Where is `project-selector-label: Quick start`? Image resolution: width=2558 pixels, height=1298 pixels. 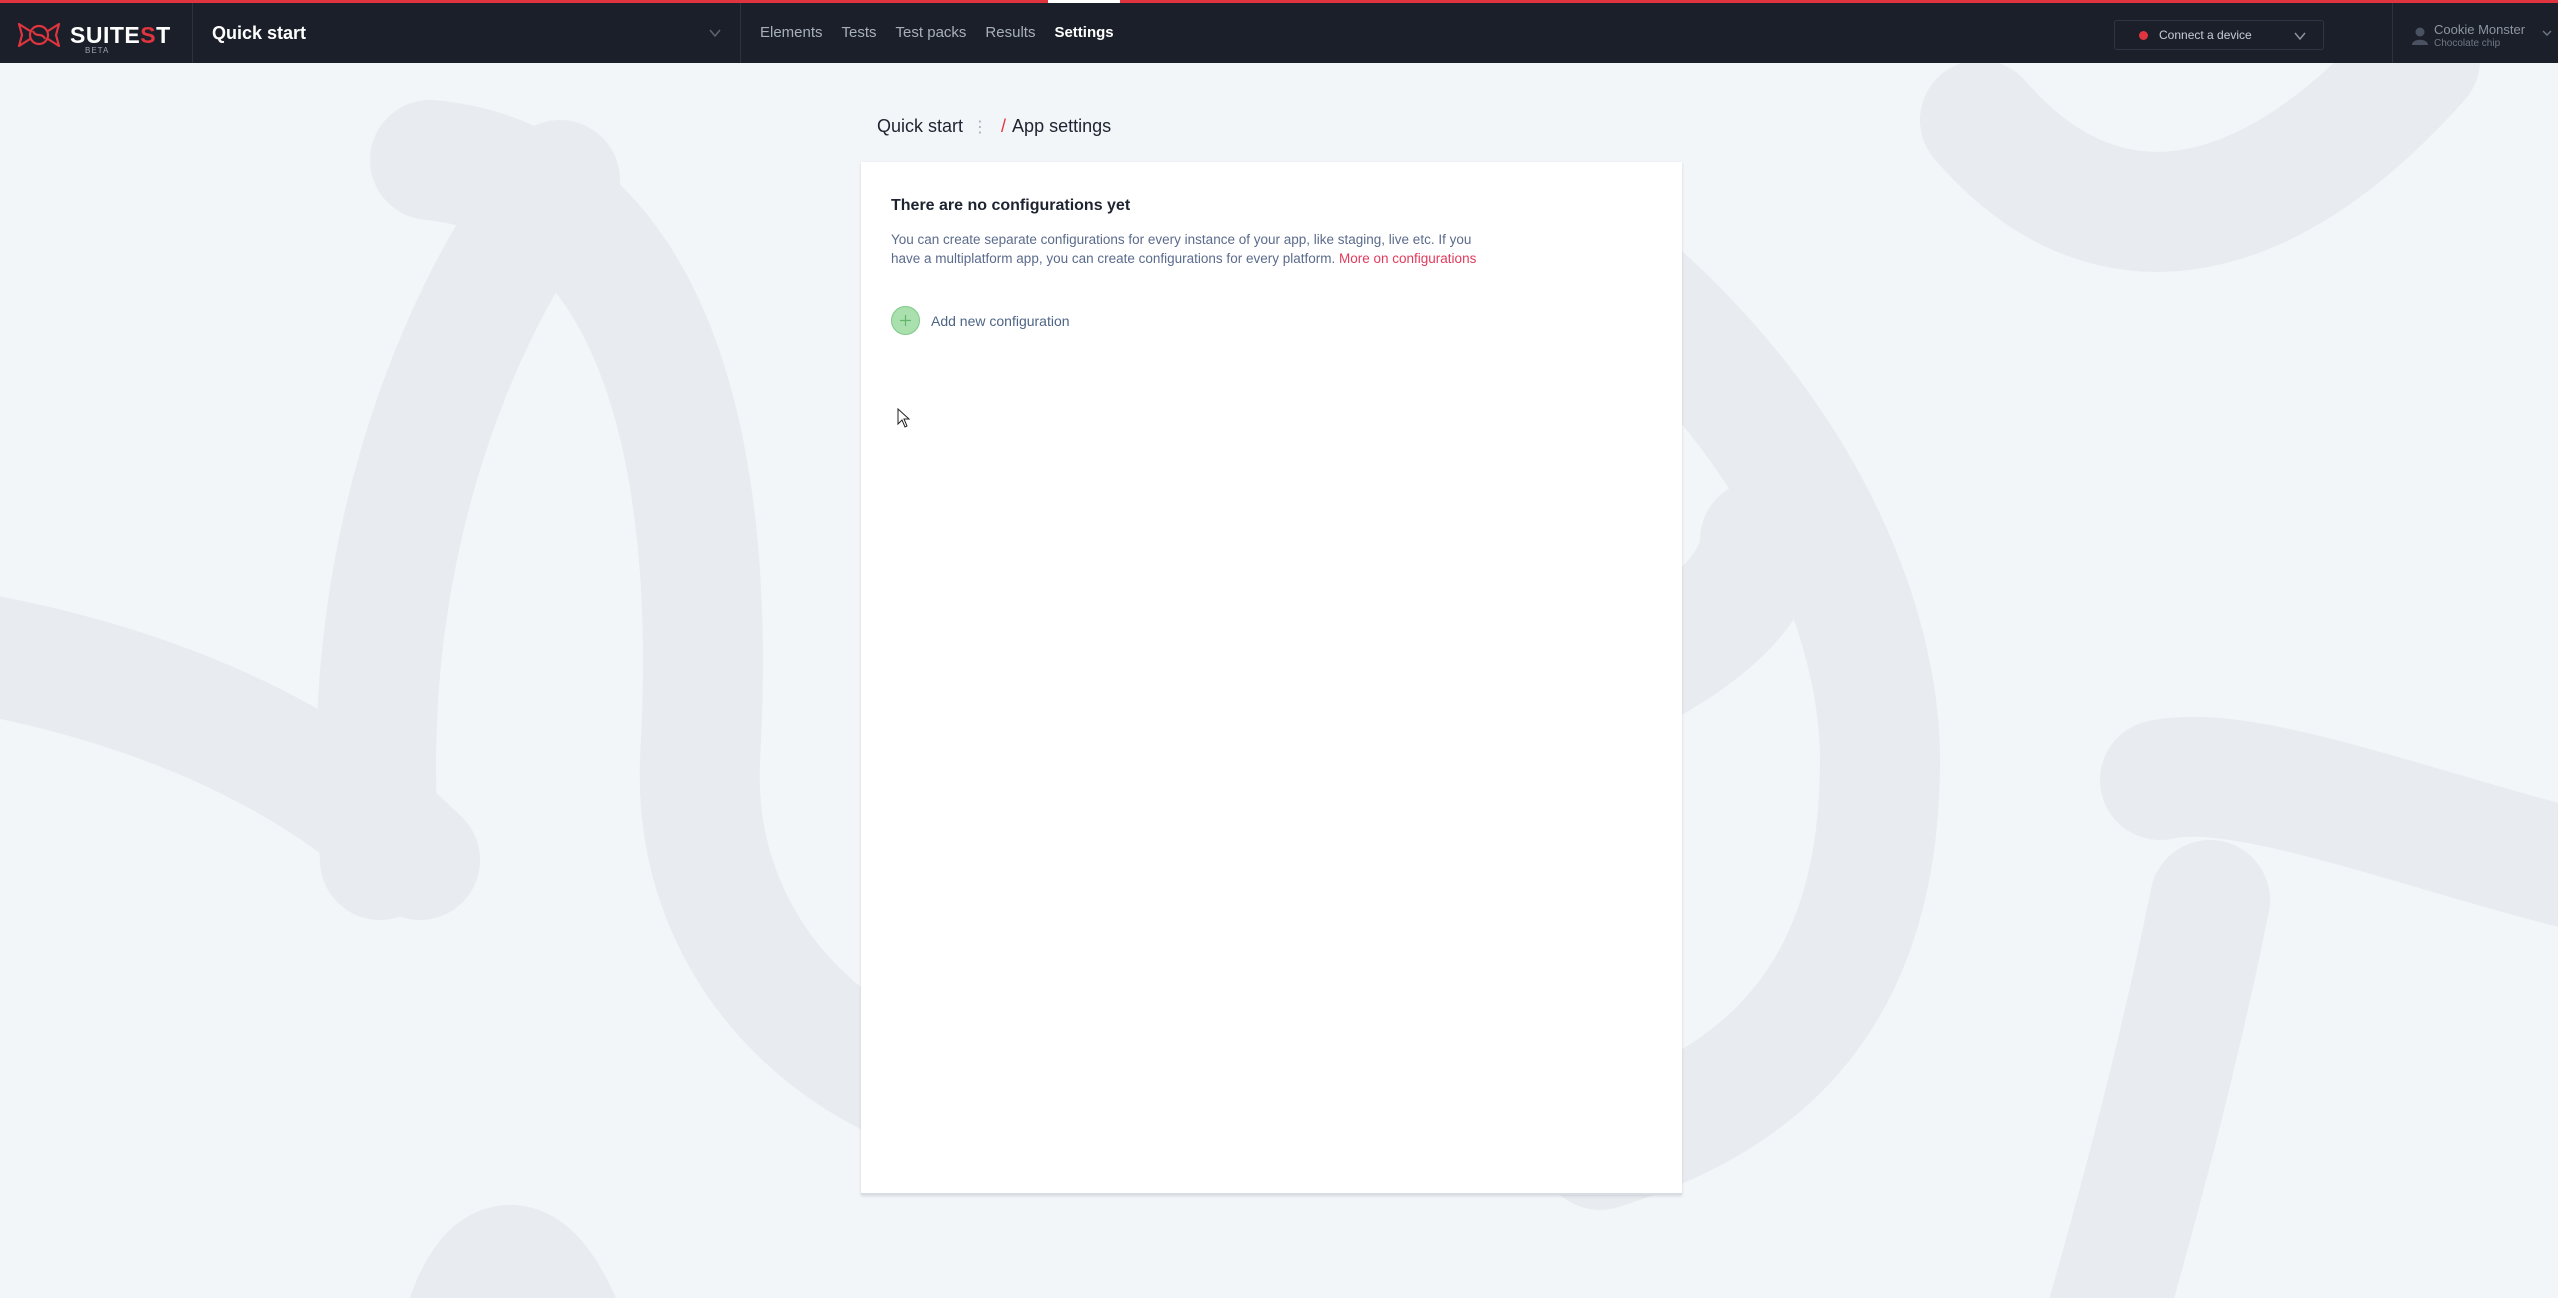
project-selector-label: Quick start is located at coordinates (259, 33).